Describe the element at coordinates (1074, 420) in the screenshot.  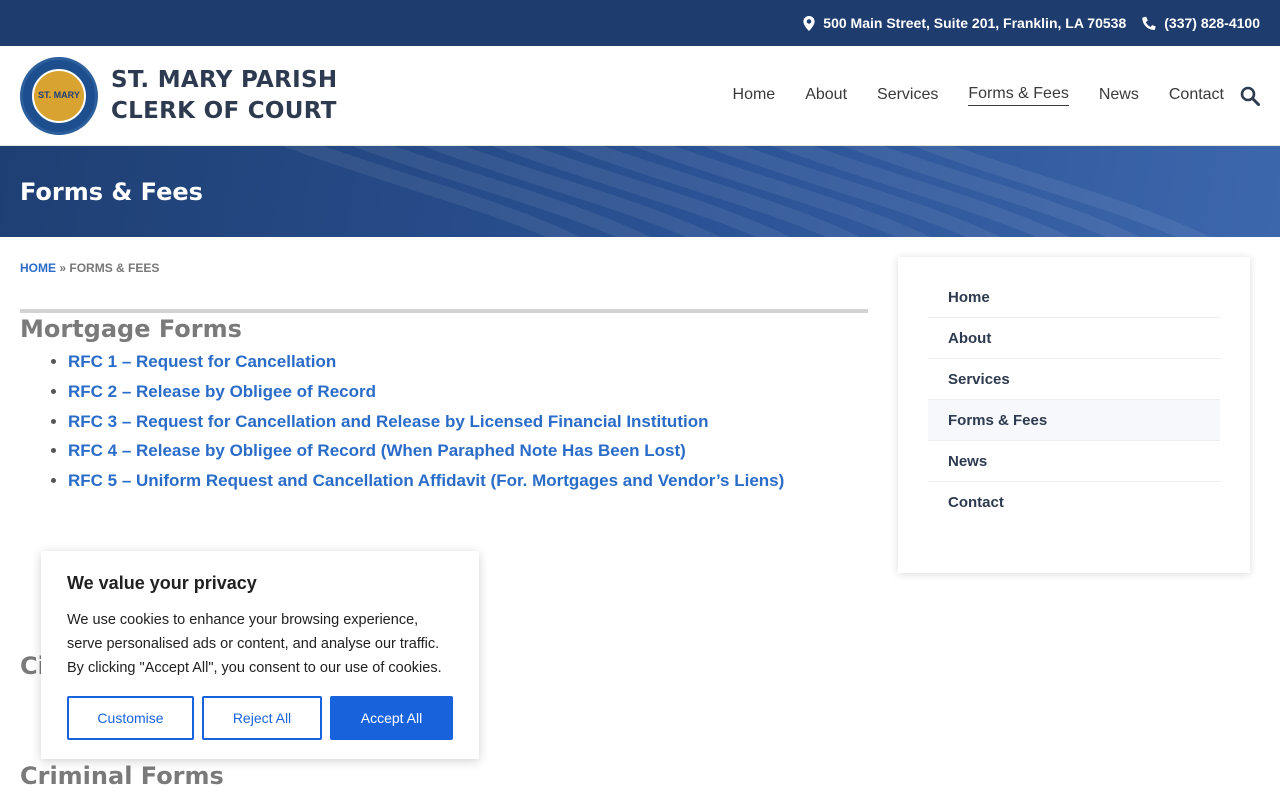
I see `sidebar-item-forms-fees: Forms & Fees` at that location.